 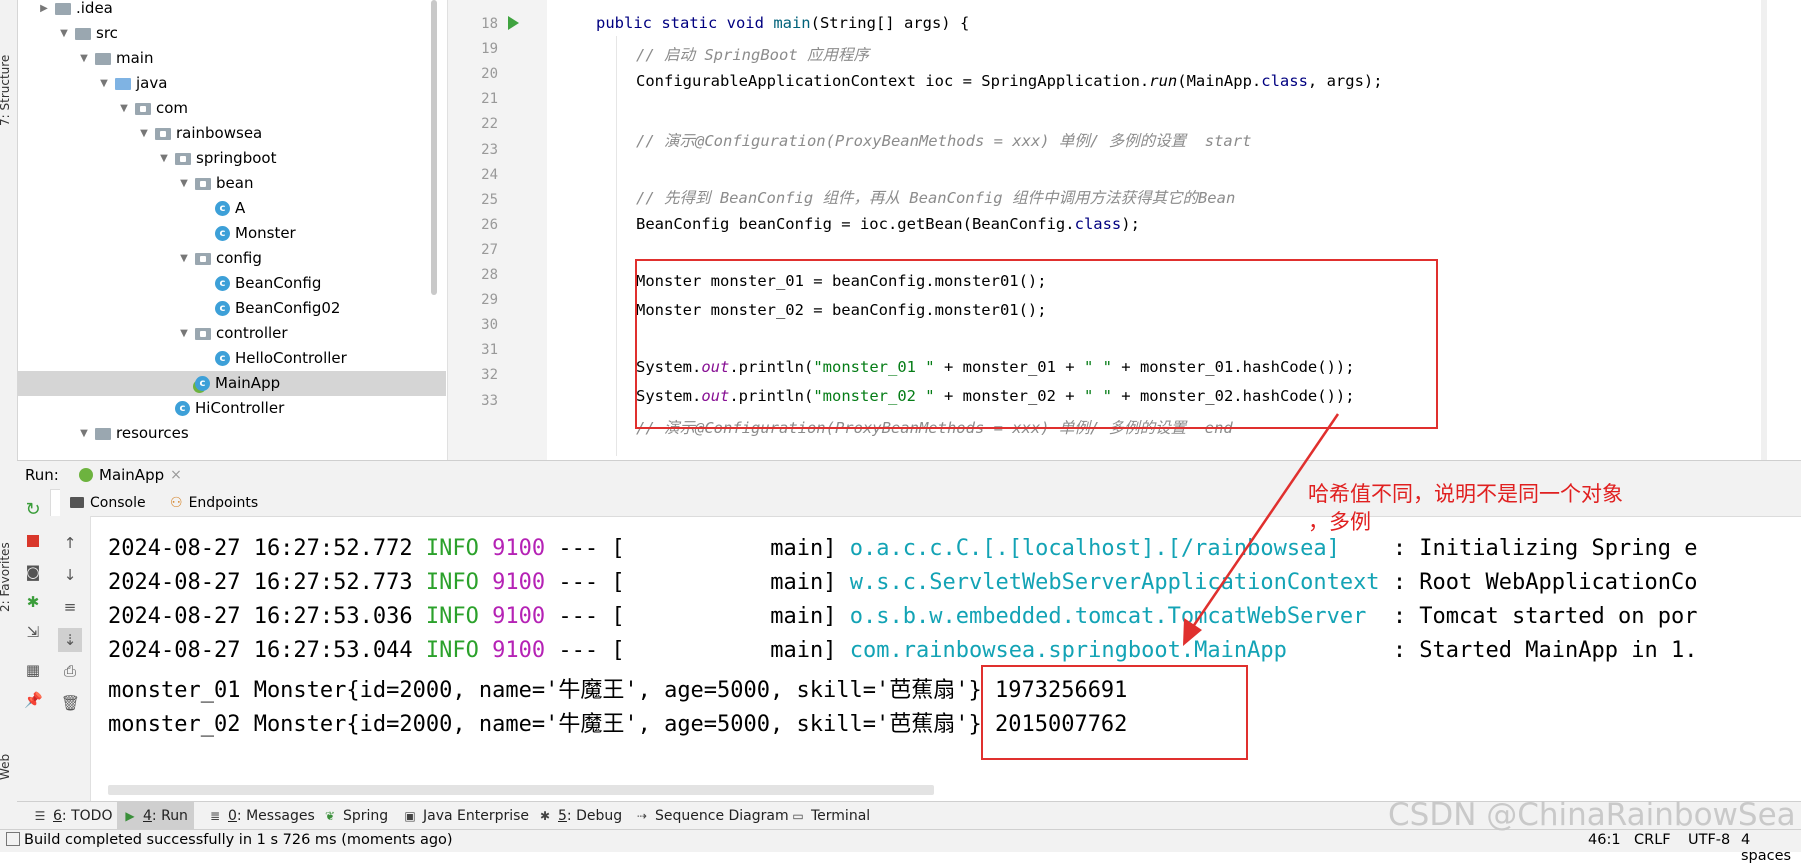 I want to click on console-horizontal-scrollbar, so click(x=521, y=790).